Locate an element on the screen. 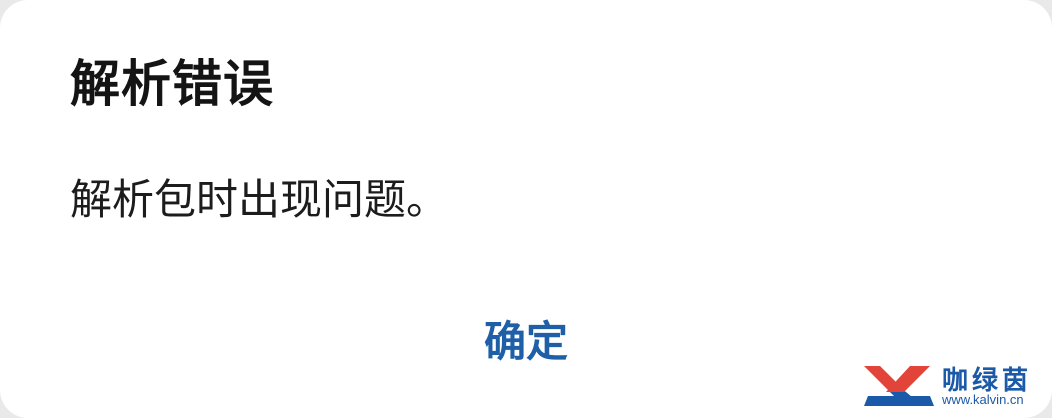  kalvin-logo-icon is located at coordinates (899, 386).